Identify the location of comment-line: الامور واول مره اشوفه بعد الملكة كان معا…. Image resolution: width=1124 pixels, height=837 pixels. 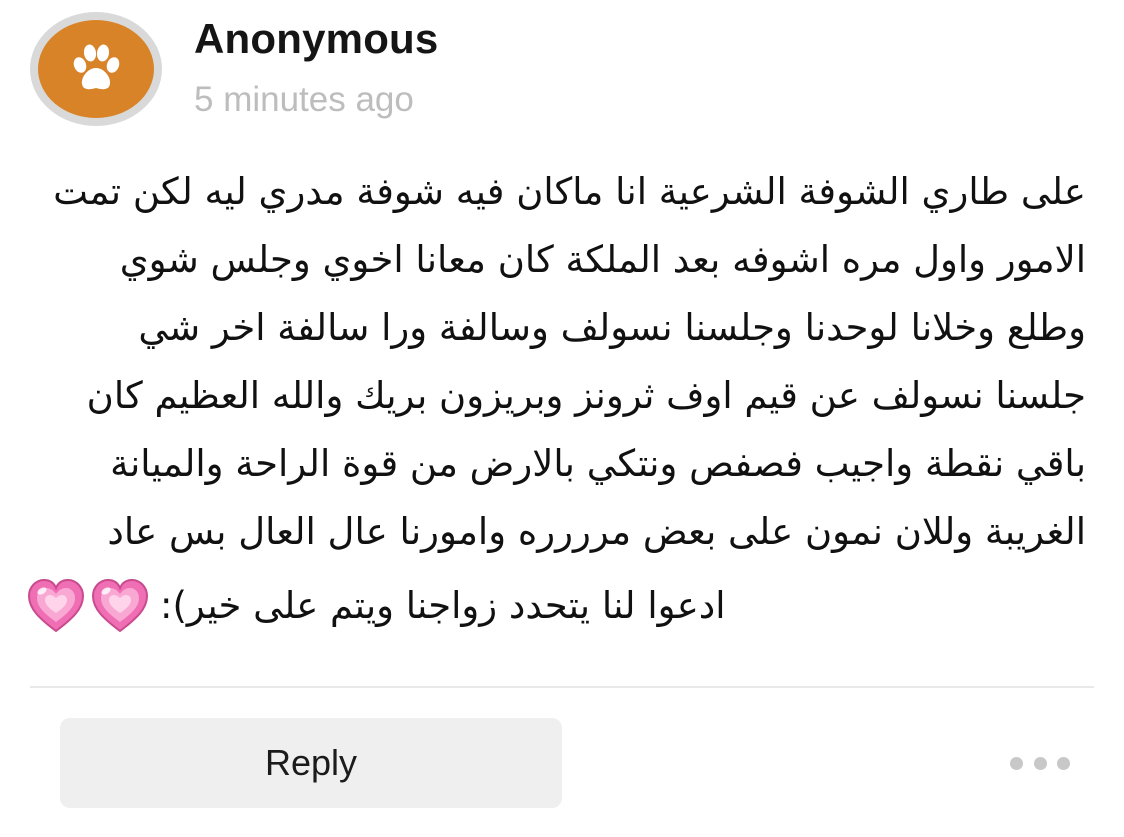
(602, 259).